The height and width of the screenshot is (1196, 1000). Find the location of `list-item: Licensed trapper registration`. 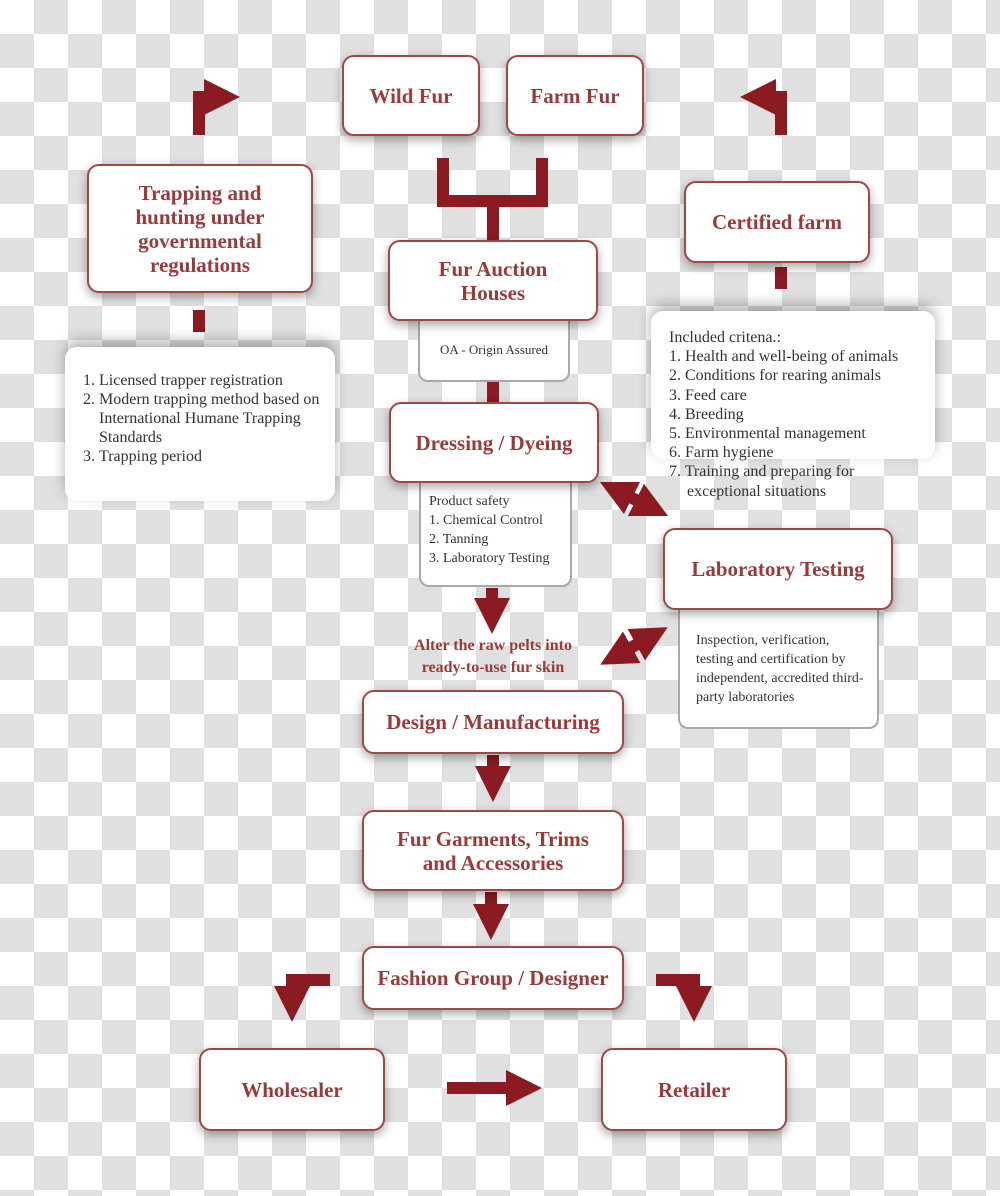

list-item: Licensed trapper registration is located at coordinates (212, 380).